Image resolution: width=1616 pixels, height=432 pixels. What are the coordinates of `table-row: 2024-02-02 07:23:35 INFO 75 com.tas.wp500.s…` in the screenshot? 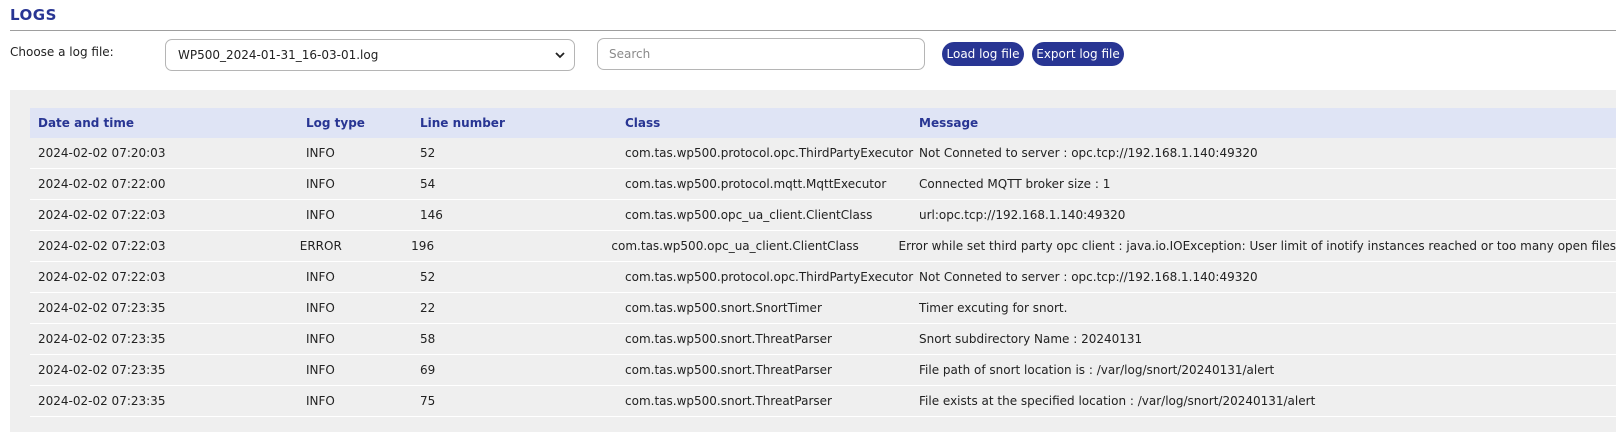 It's located at (823, 401).